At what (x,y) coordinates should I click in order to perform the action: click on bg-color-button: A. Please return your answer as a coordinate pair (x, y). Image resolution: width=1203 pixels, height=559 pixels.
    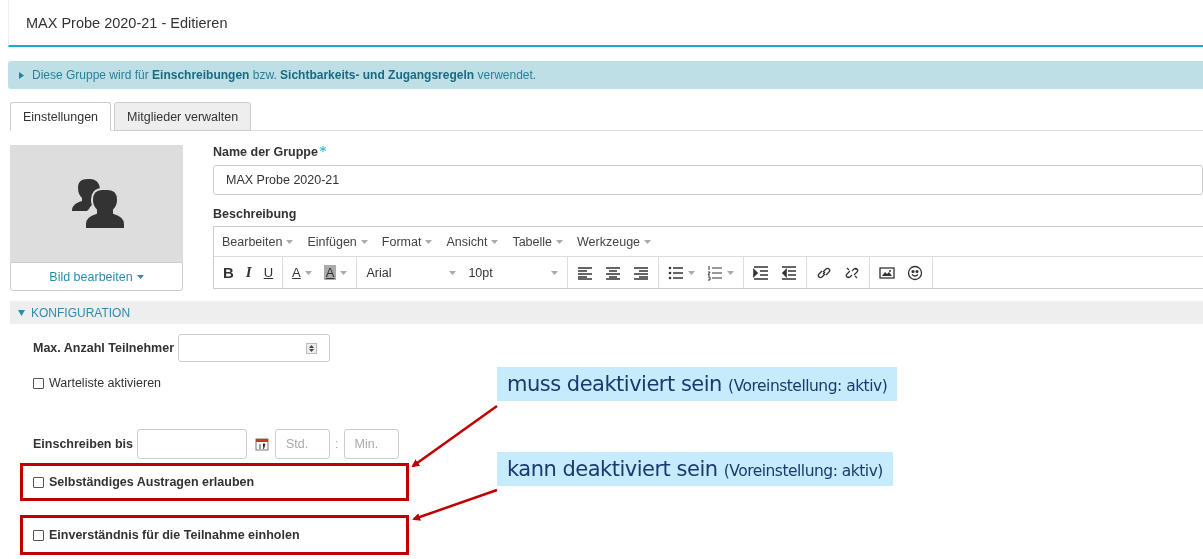
    Looking at the image, I should click on (335, 272).